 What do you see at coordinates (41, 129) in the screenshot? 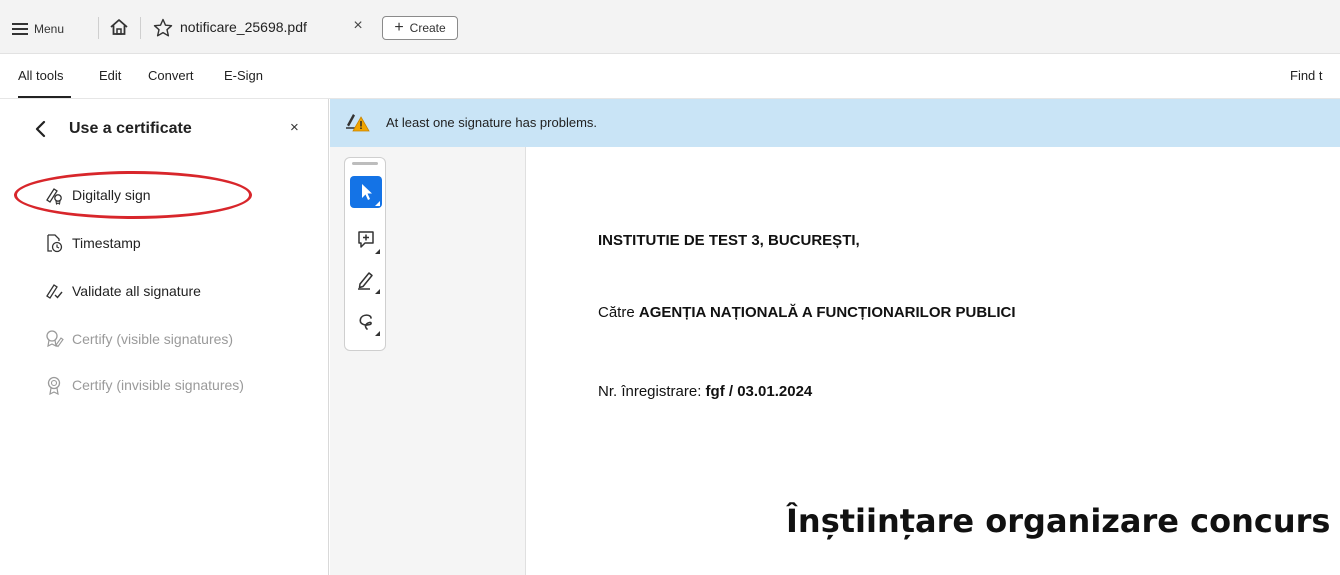
I see `chevron-left-icon` at bounding box center [41, 129].